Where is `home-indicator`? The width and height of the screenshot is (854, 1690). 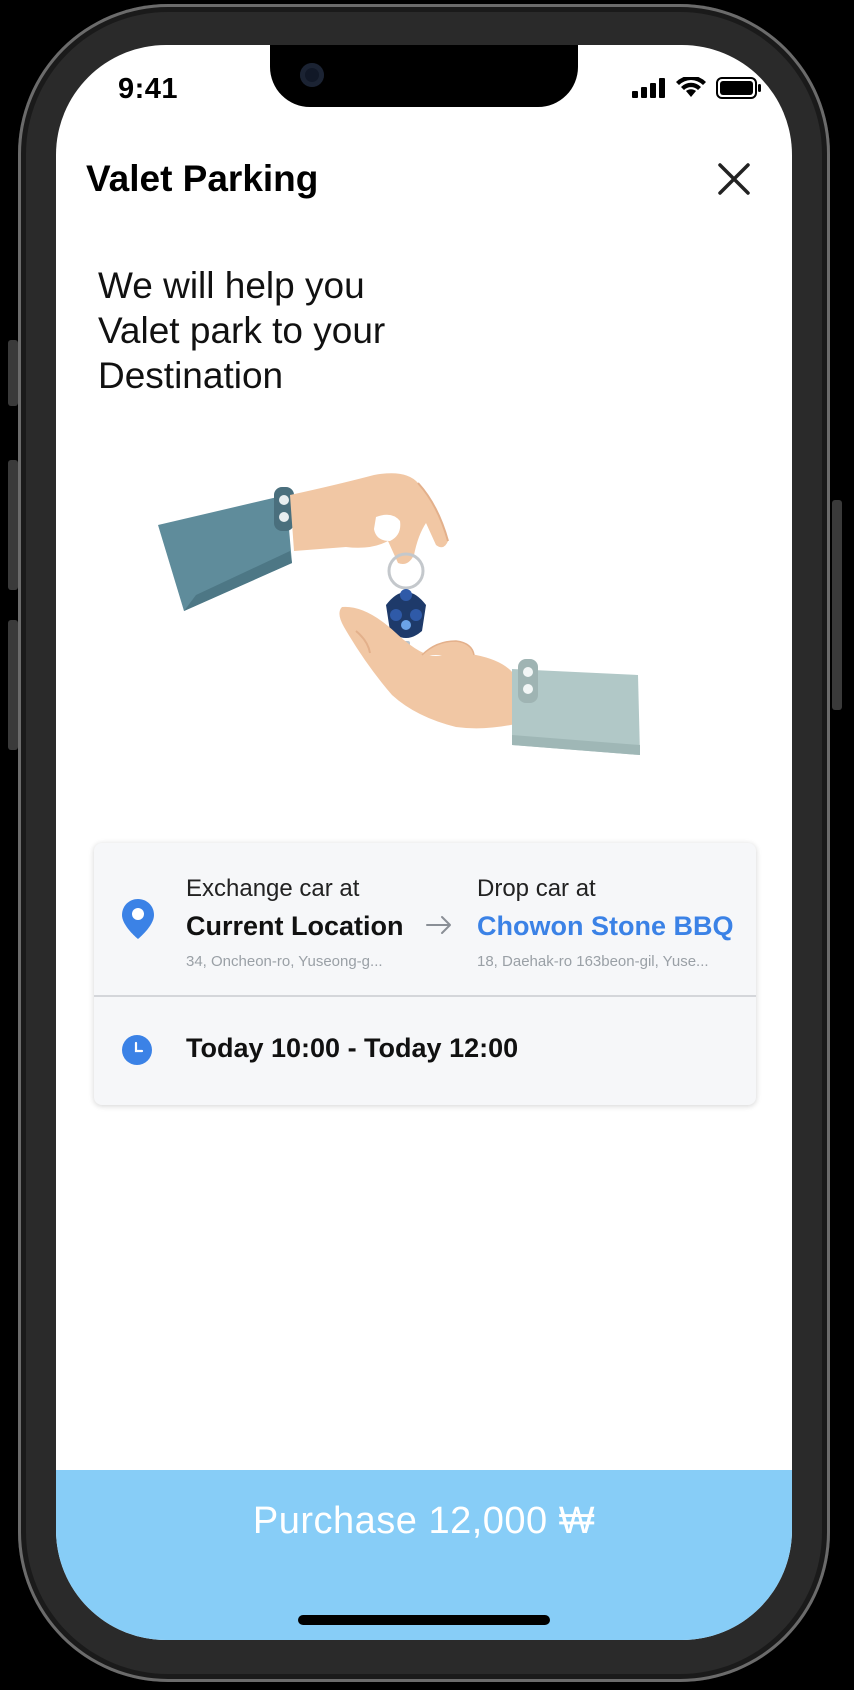
home-indicator is located at coordinates (424, 1620).